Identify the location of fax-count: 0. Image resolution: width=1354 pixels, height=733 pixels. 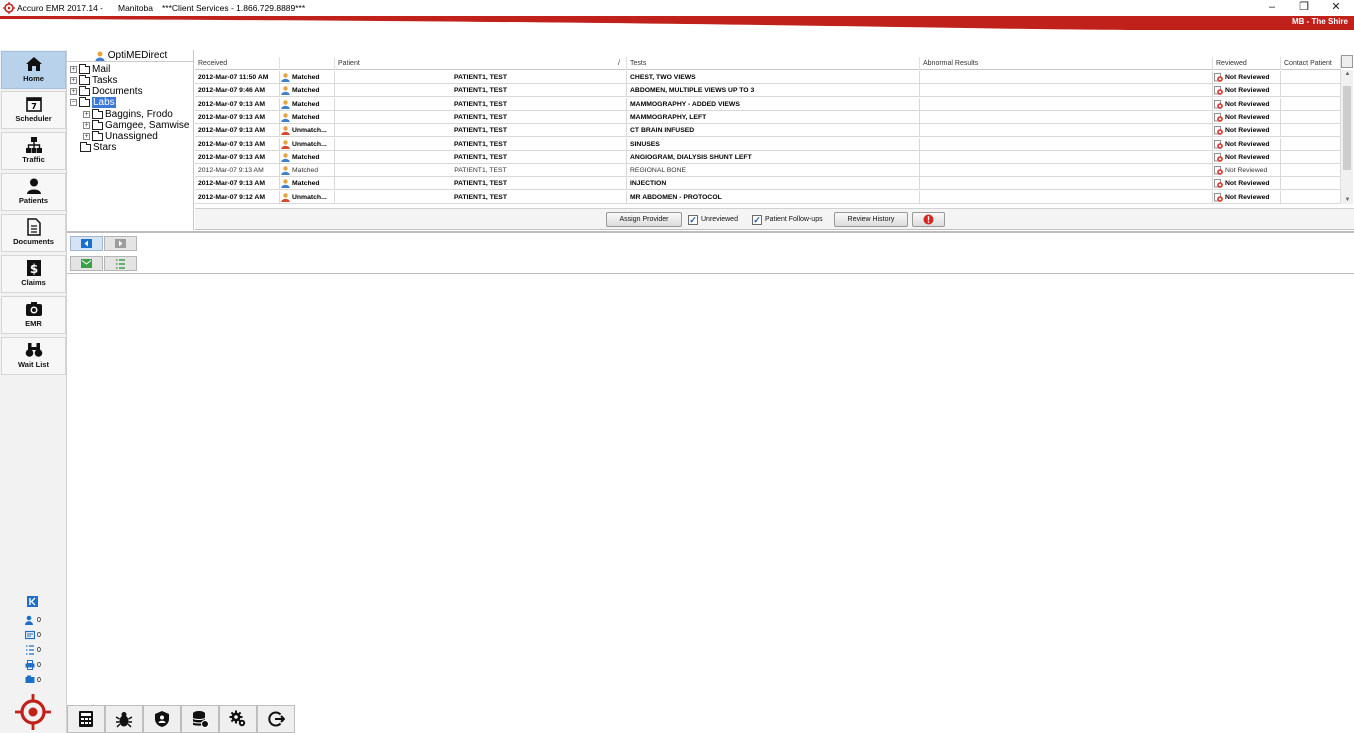
(33, 680).